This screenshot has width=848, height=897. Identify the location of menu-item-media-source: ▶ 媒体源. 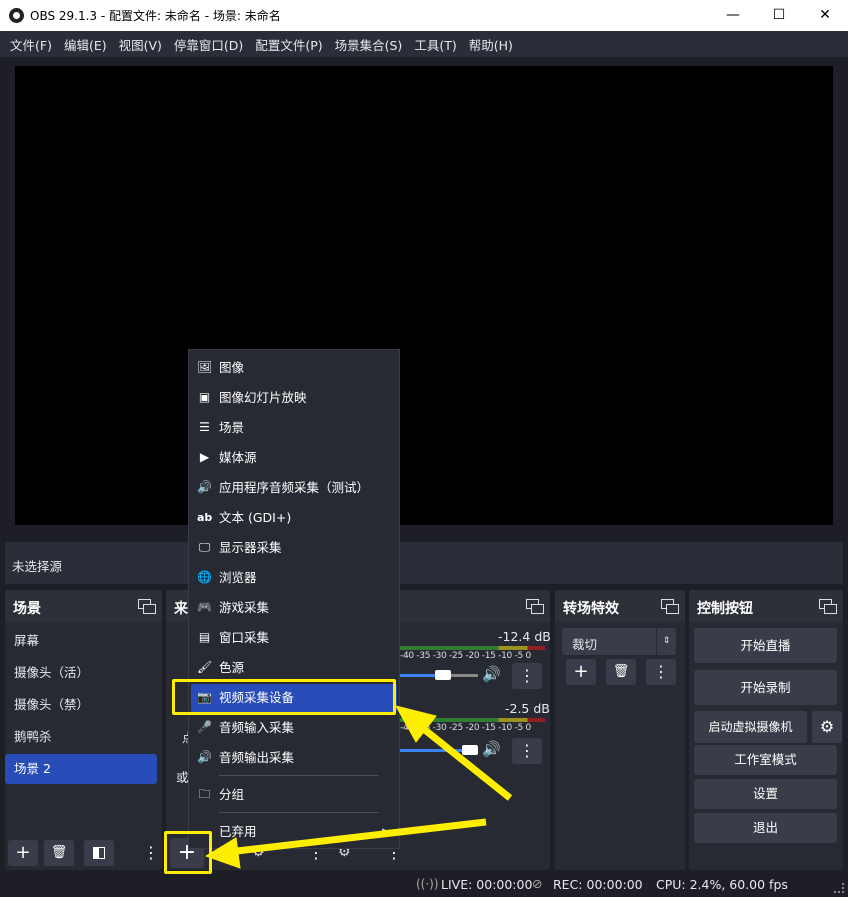
(294, 458).